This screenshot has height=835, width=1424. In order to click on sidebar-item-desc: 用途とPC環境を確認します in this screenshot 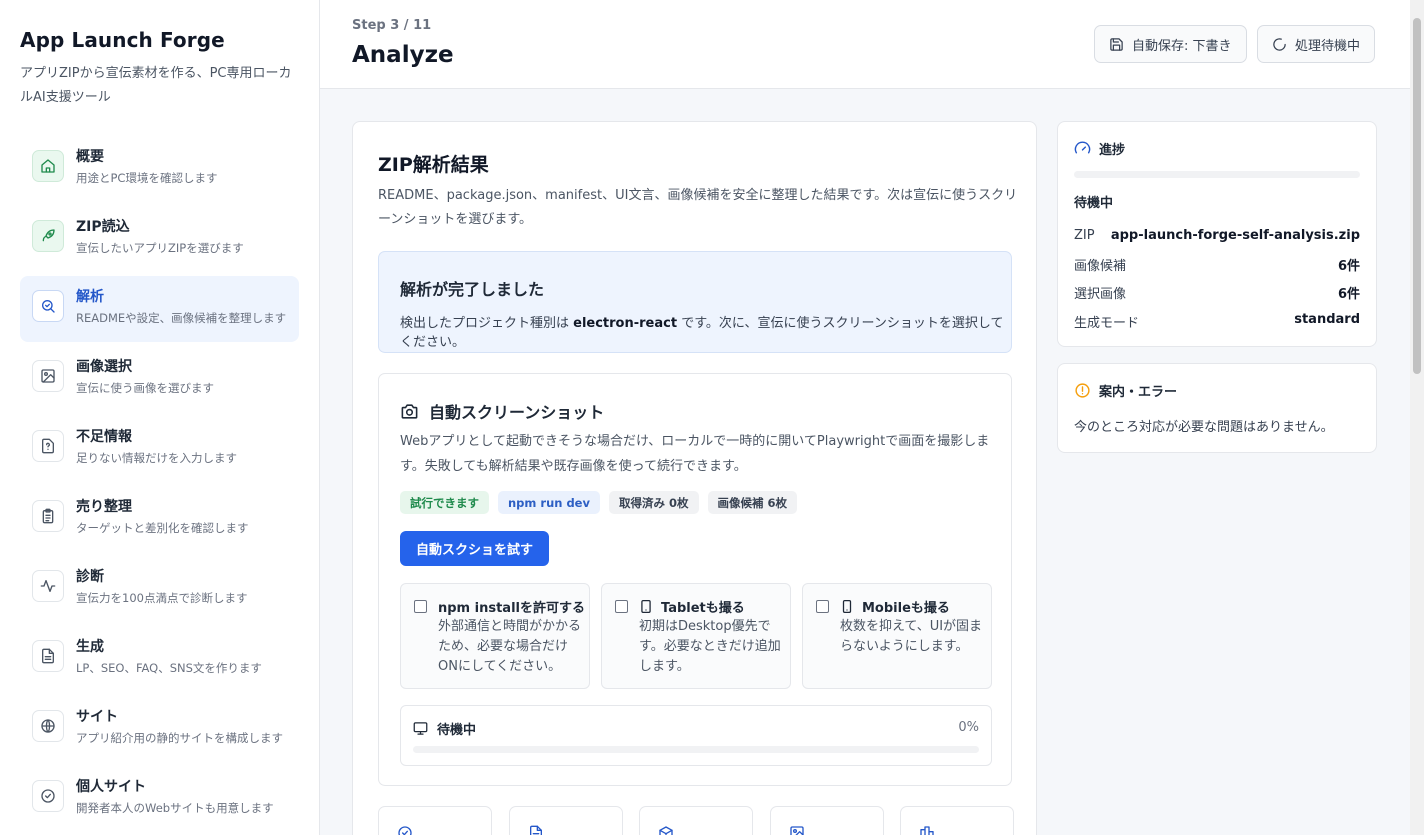, I will do `click(147, 178)`.